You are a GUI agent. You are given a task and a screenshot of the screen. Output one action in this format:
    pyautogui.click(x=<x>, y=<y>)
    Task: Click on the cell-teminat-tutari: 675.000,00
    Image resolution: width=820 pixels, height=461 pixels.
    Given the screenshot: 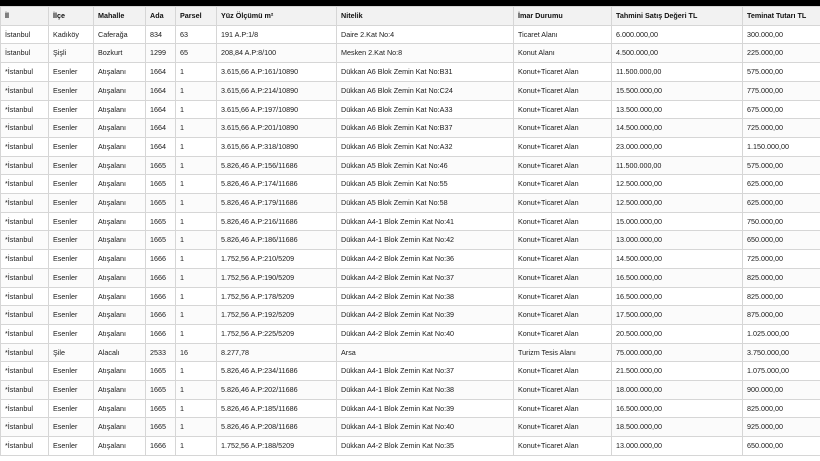 What is the action you would take?
    pyautogui.click(x=781, y=109)
    